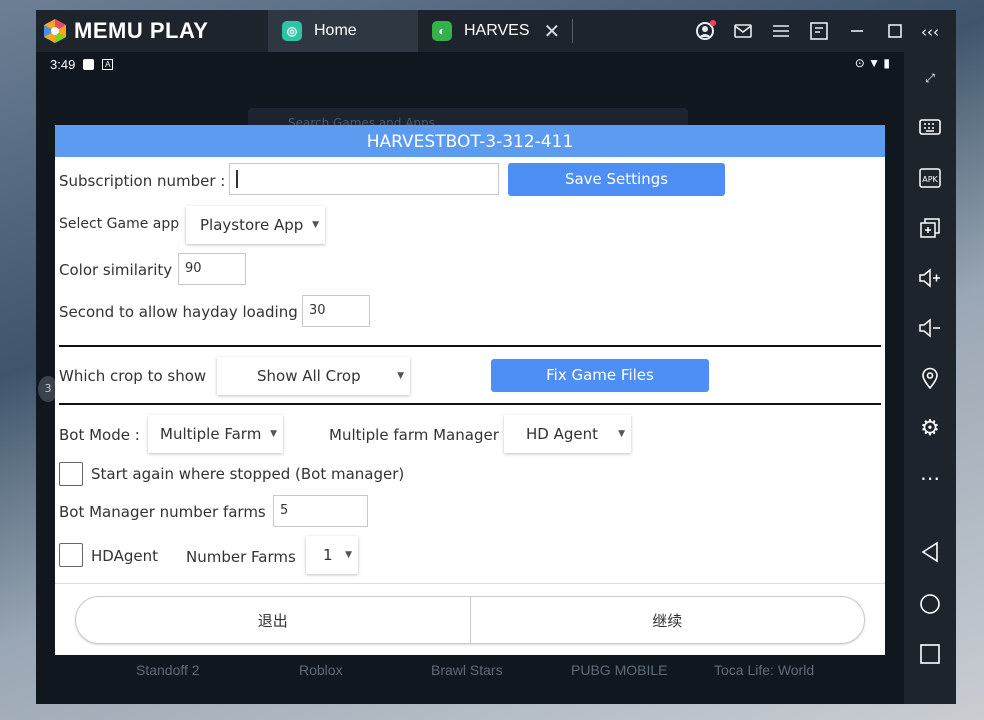 This screenshot has height=720, width=984. Describe the element at coordinates (328, 555) in the screenshot. I see `number-farms-value: 1` at that location.